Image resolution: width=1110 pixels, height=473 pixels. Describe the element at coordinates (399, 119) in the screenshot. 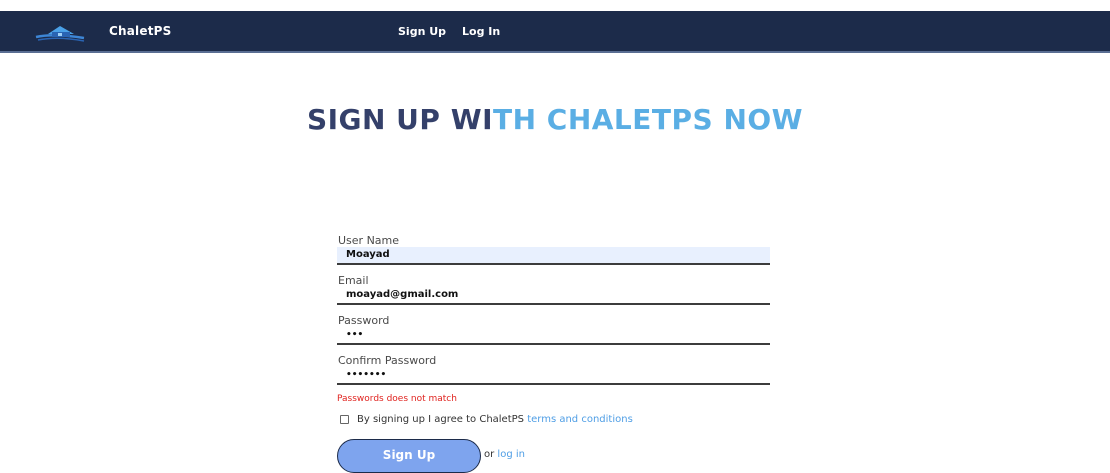

I see `title-part-dark: SIGN UP WI` at that location.